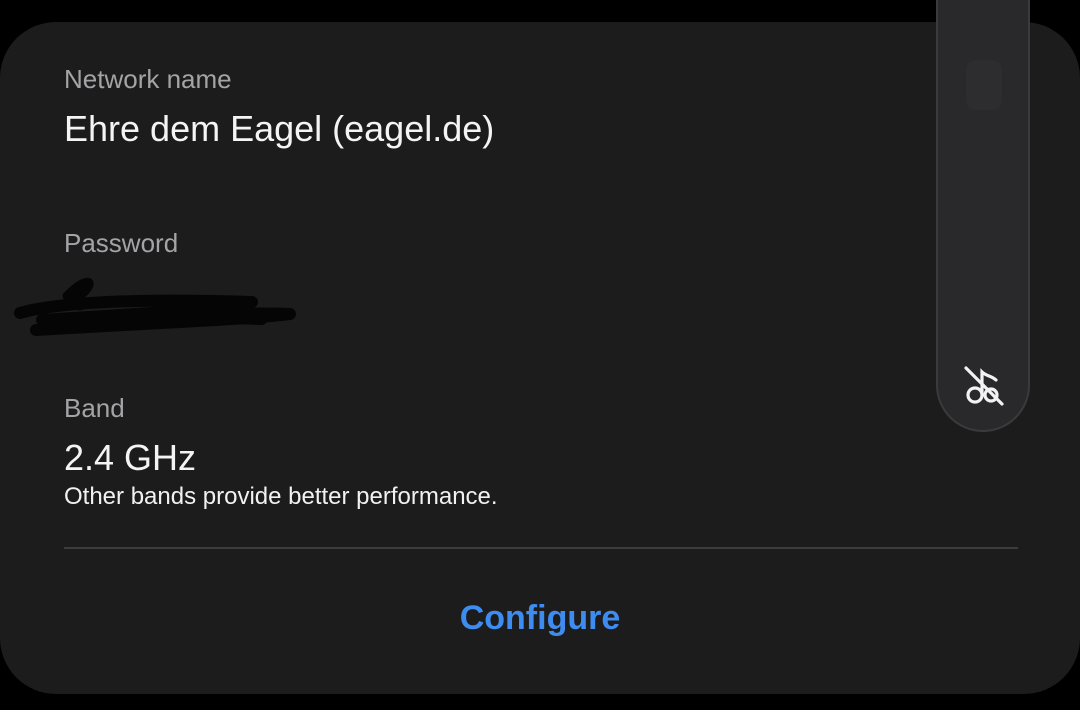 The image size is (1080, 710). I want to click on band-label: Band, so click(94, 408).